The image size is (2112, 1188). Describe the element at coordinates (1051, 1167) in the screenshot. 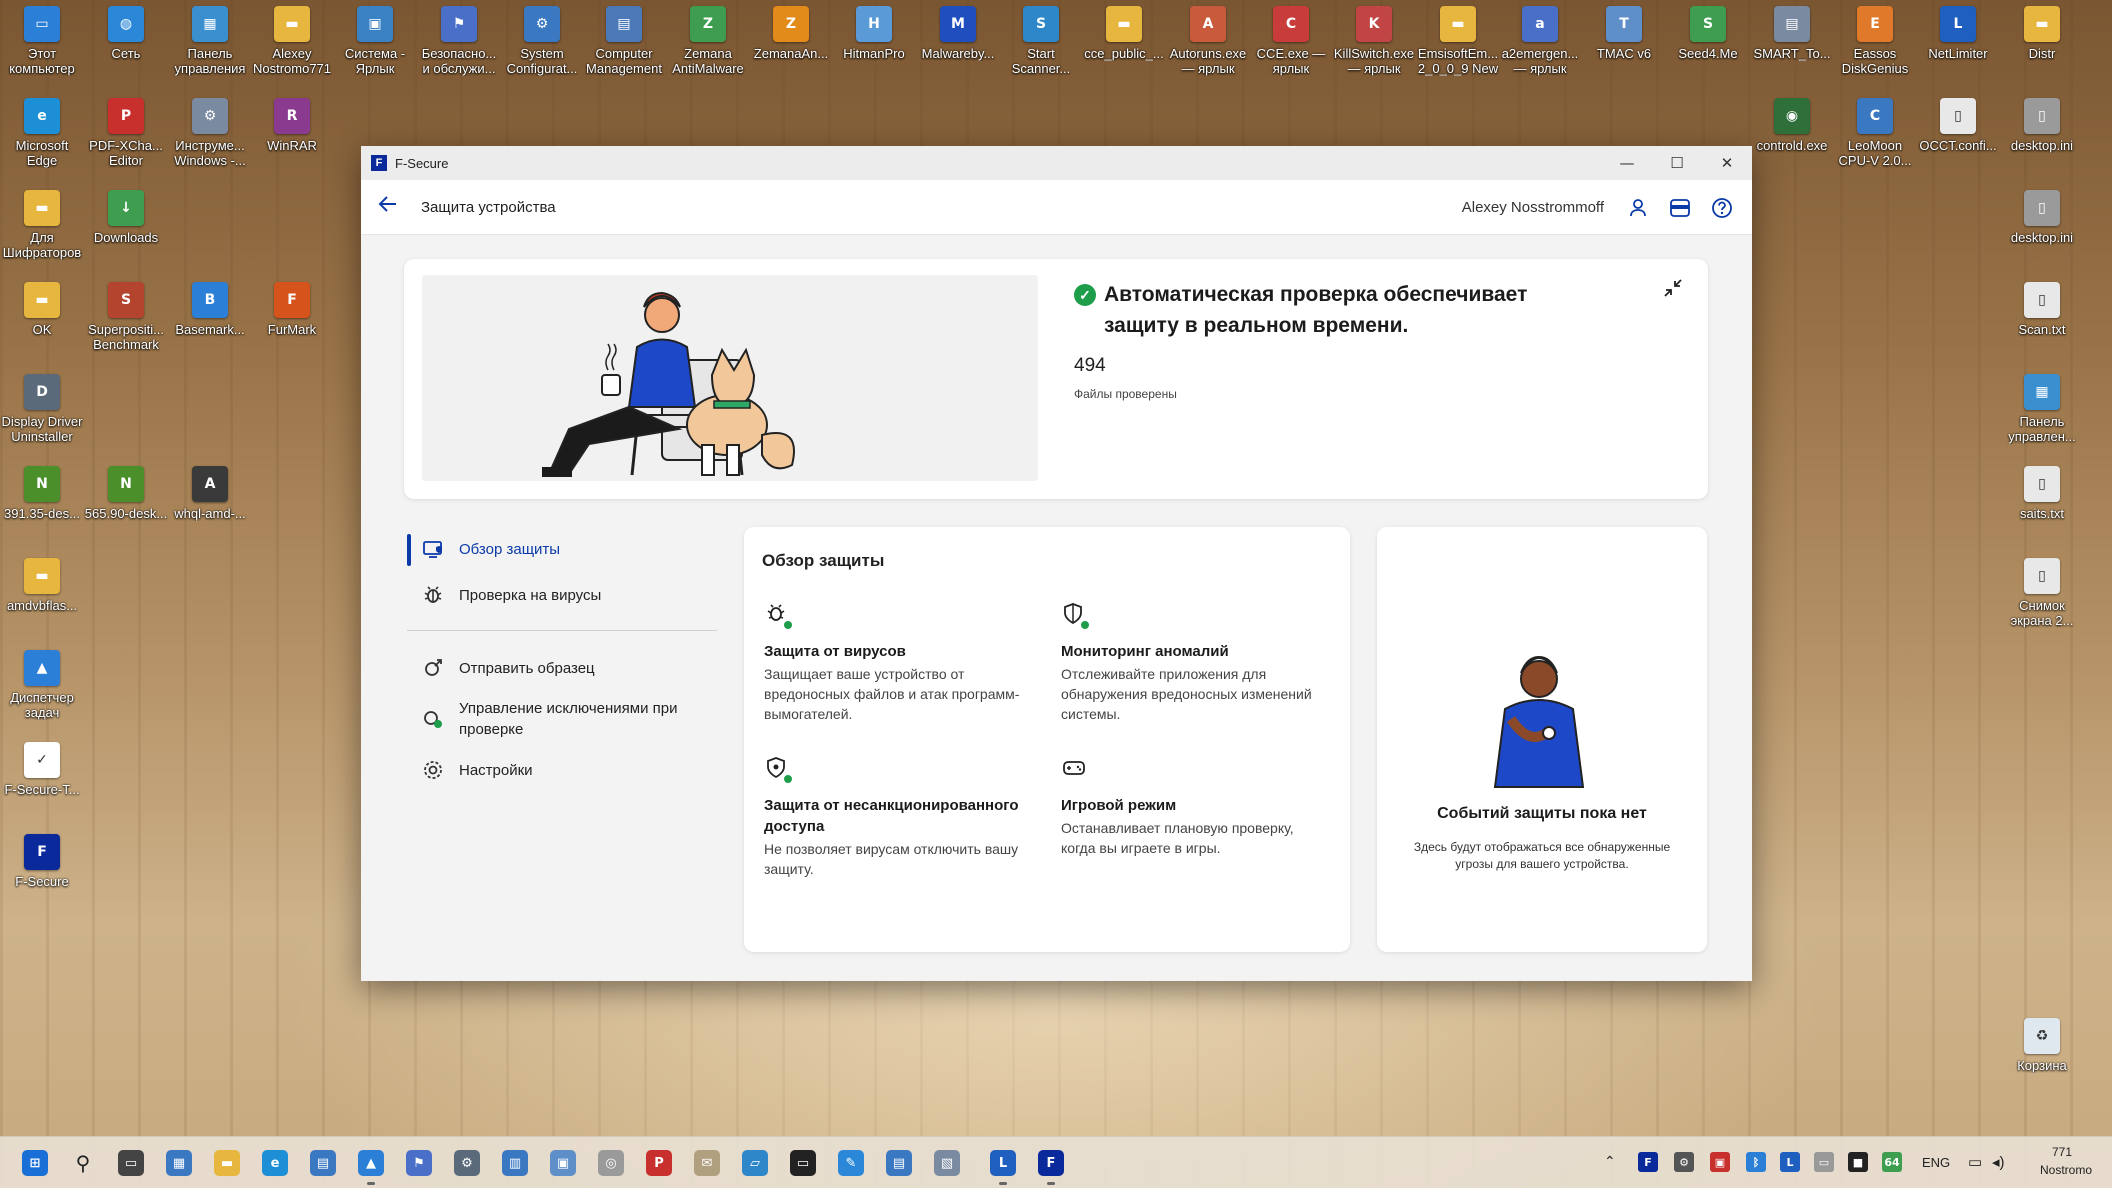

I see `fsecure-taskbar-icon: F` at that location.